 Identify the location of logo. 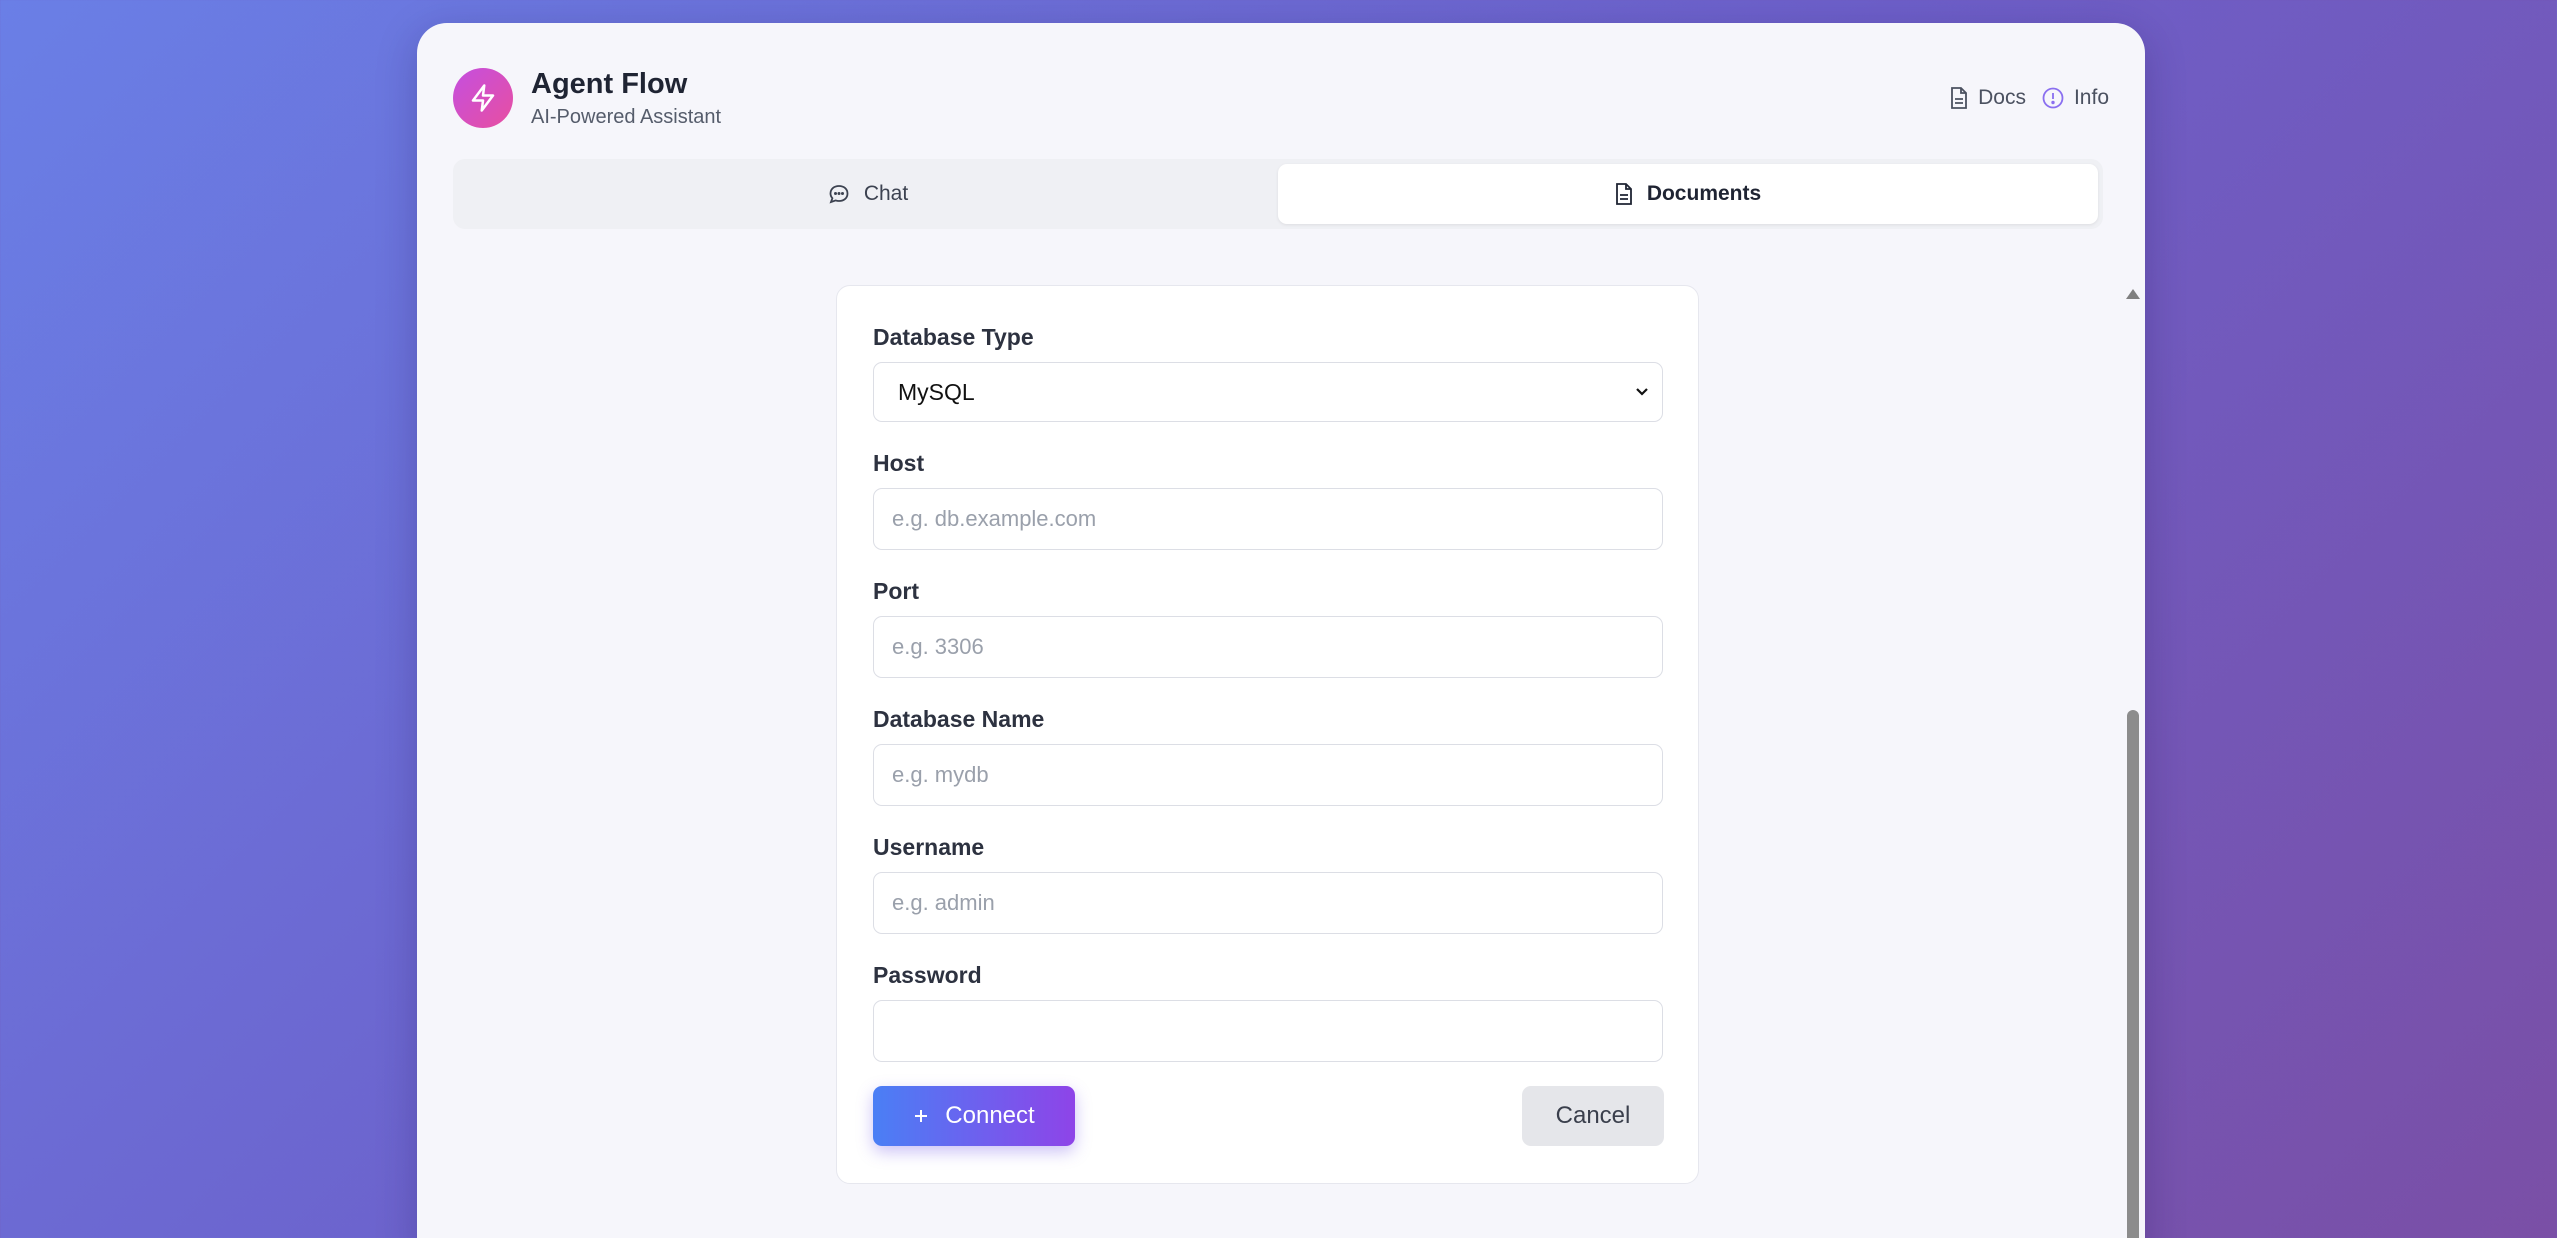
(483, 98).